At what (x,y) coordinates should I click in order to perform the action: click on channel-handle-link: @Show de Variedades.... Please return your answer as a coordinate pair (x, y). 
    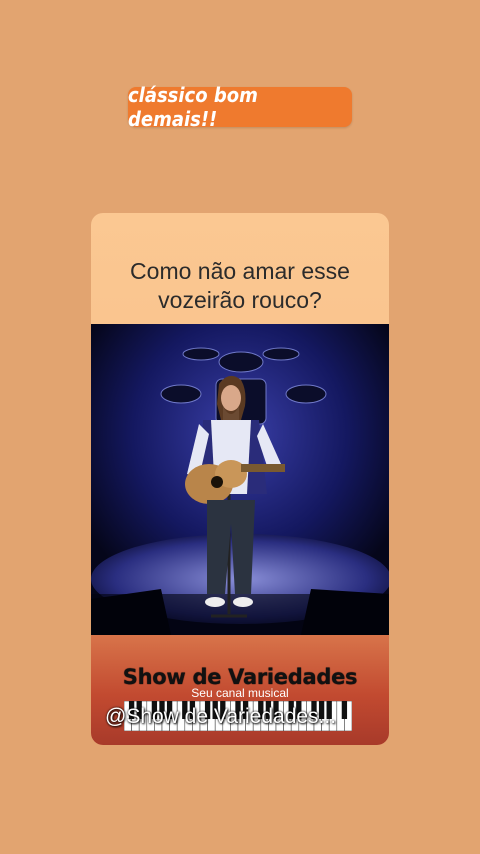
    Looking at the image, I should click on (245, 717).